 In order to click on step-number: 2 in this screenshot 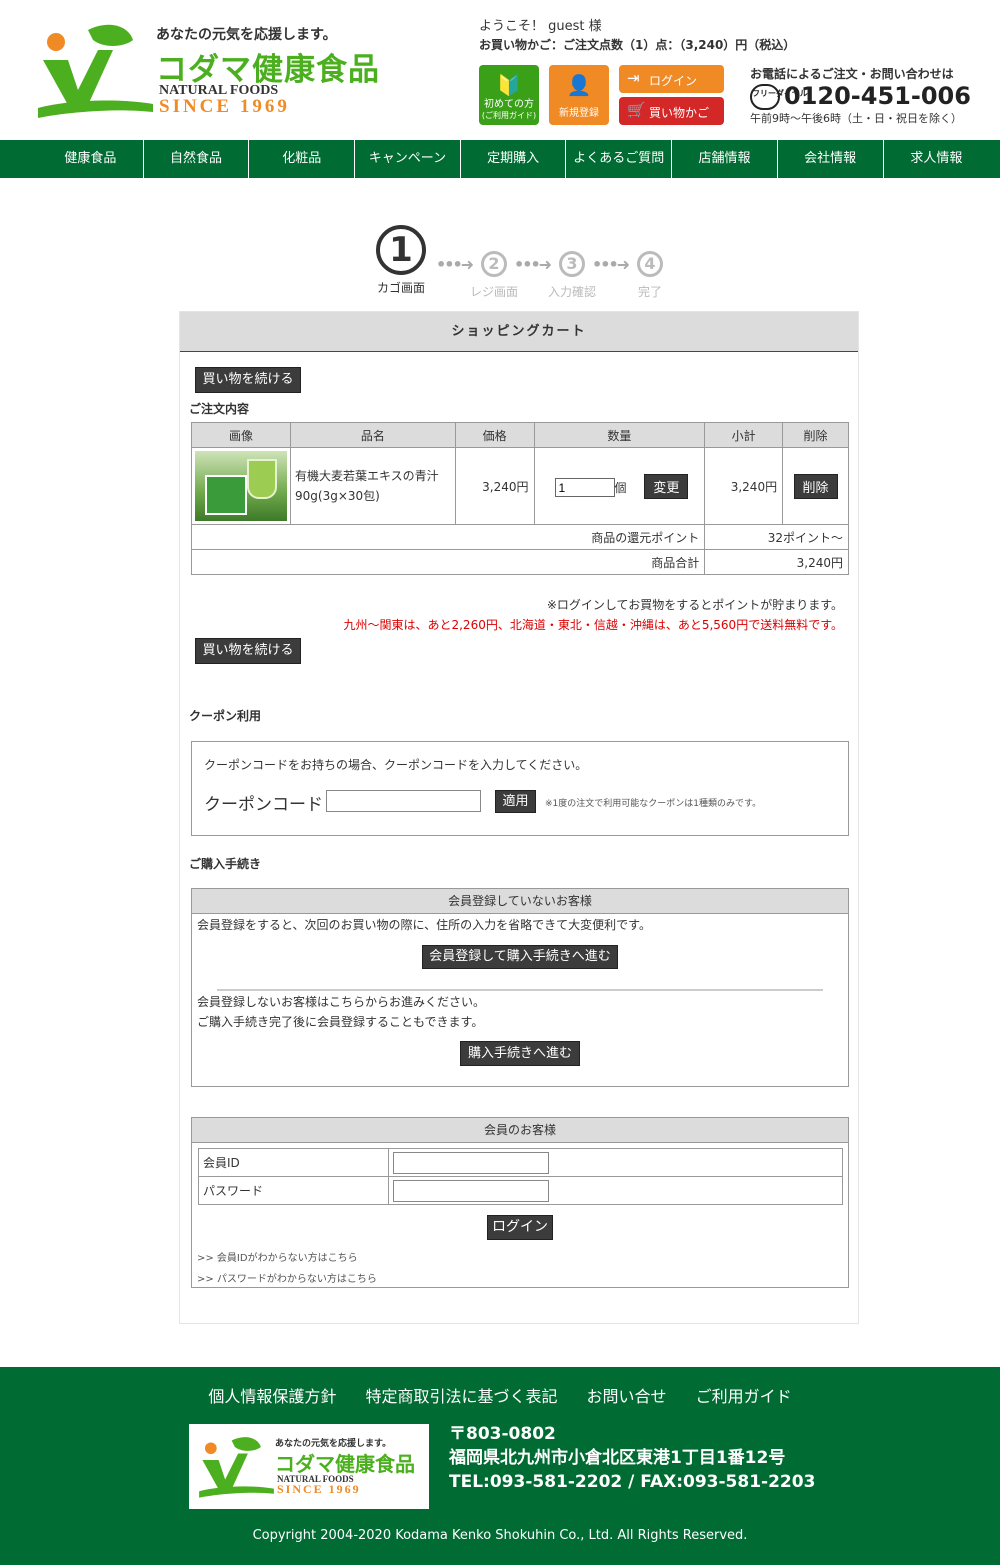, I will do `click(494, 264)`.